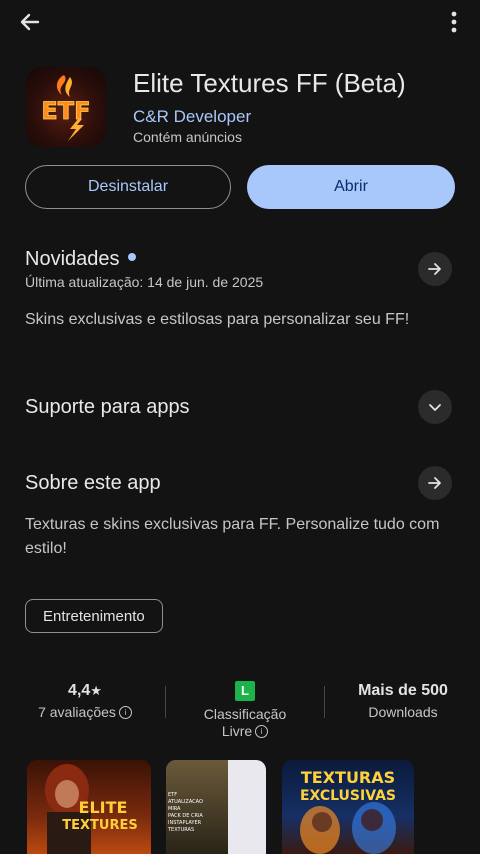 This screenshot has width=480, height=854. I want to click on content-rating-stat: L Classificação Livre i, so click(245, 709).